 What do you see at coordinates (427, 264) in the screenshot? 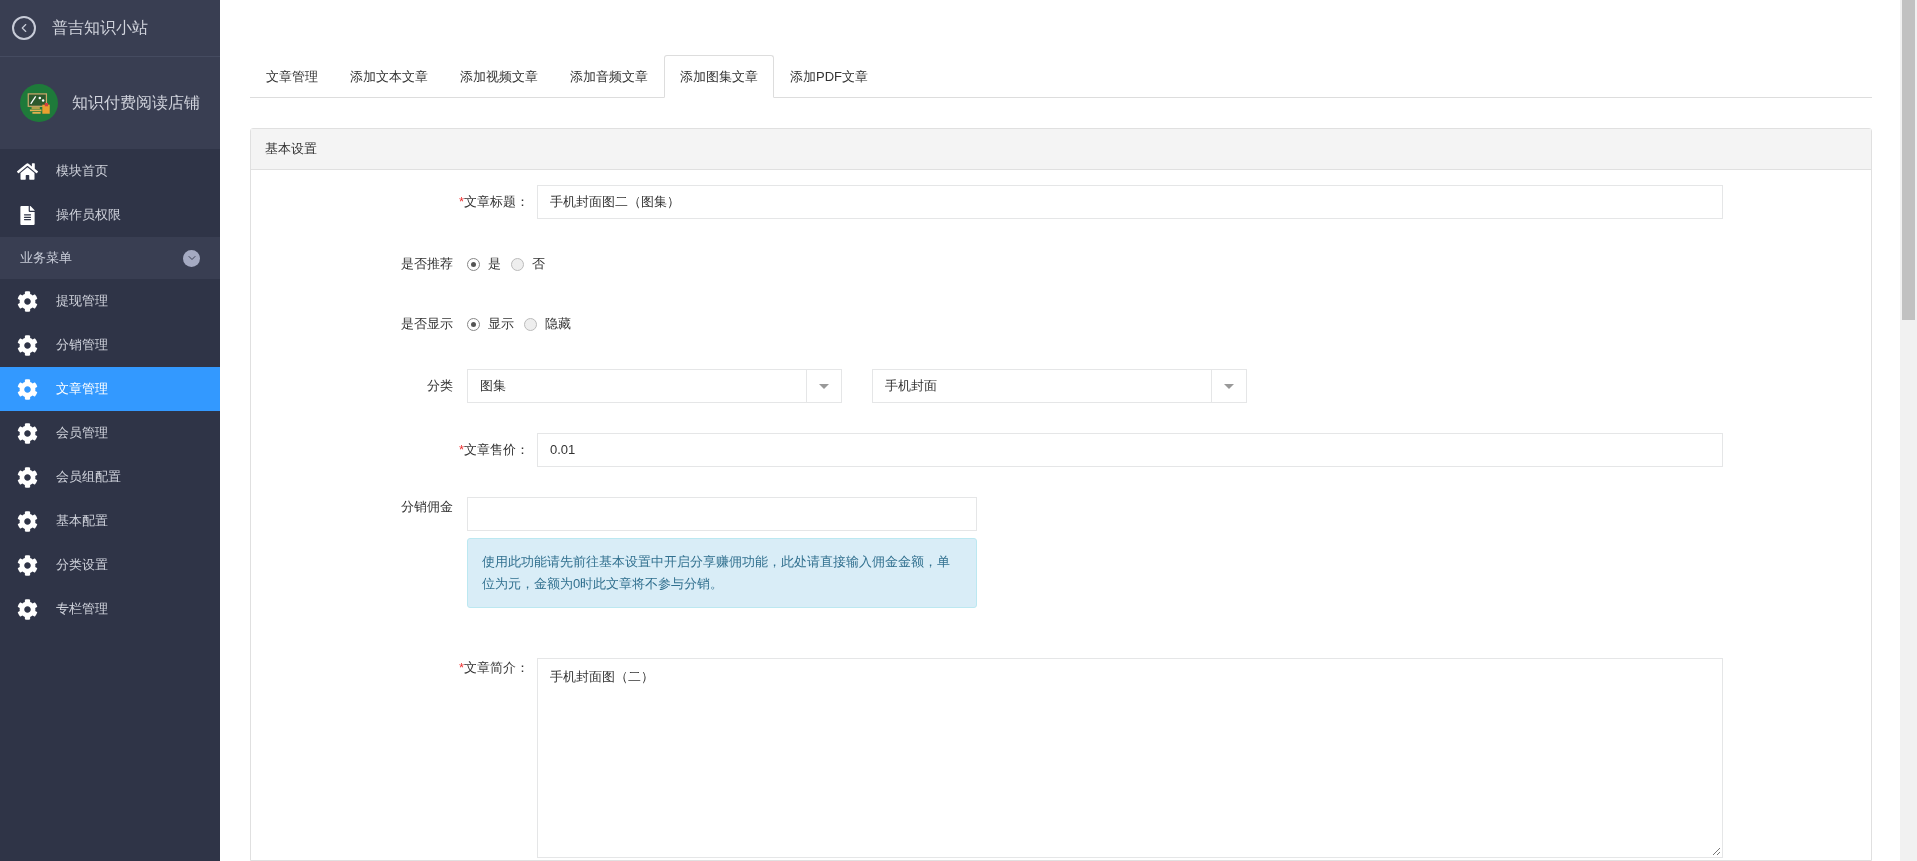
I see `field-label: 是否推荐` at bounding box center [427, 264].